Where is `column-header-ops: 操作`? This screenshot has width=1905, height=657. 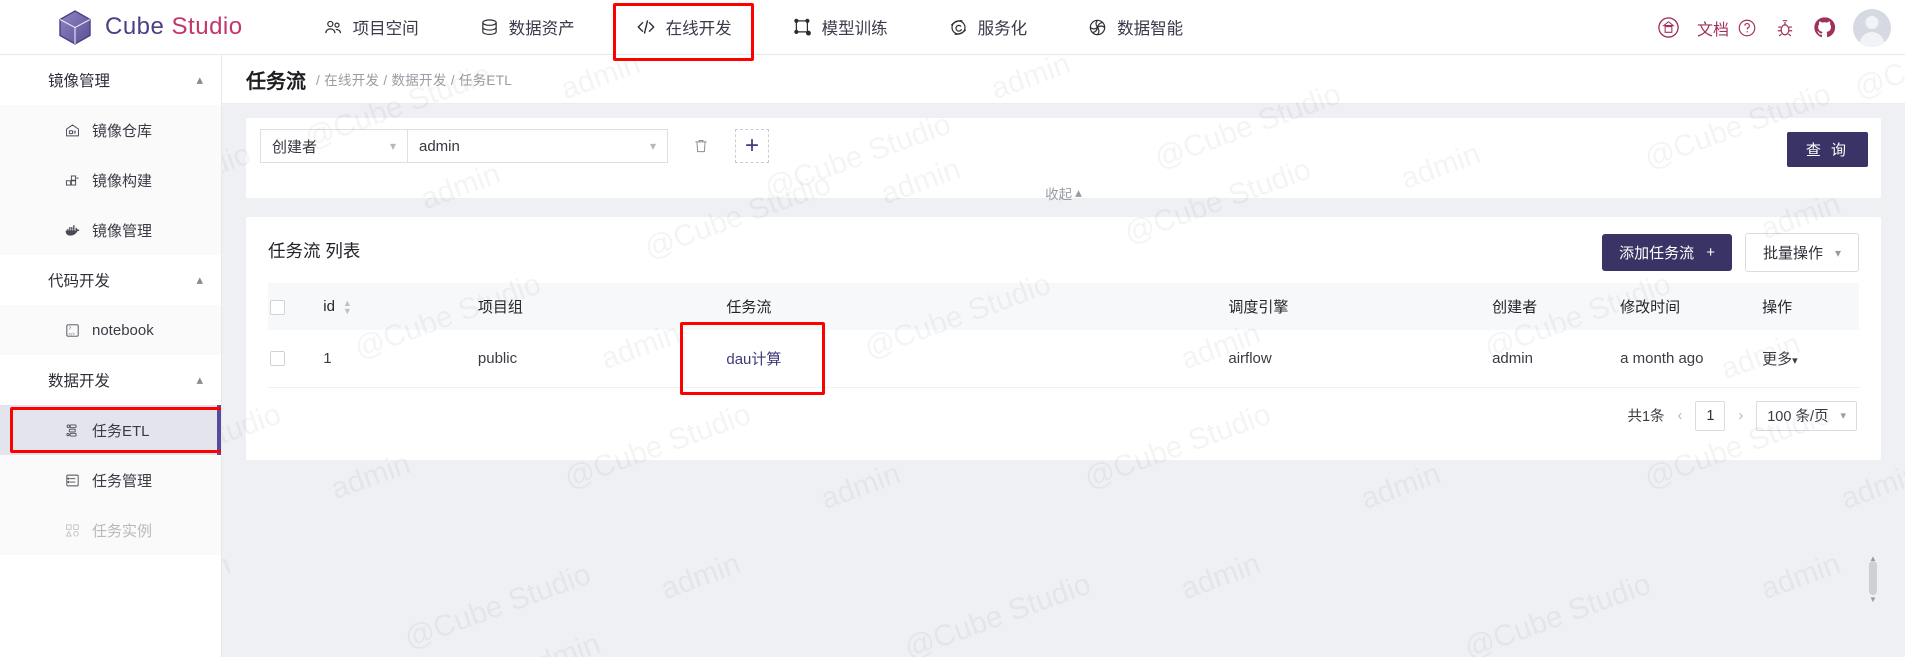 column-header-ops: 操作 is located at coordinates (1809, 306).